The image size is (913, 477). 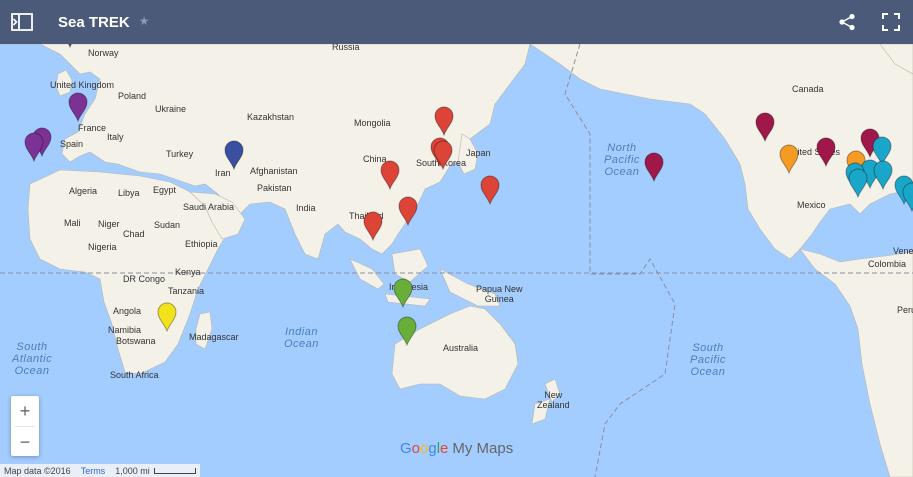 I want to click on country-label: Libya, so click(x=129, y=193).